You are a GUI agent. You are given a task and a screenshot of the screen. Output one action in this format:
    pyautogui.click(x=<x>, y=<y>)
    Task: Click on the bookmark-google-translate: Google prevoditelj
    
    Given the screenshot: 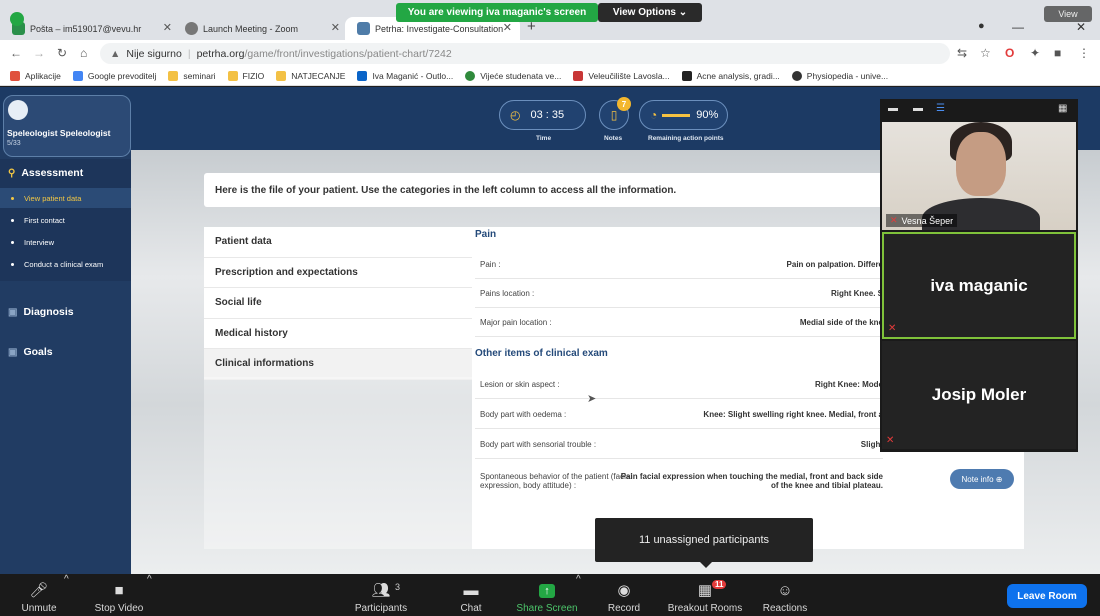 What is the action you would take?
    pyautogui.click(x=114, y=75)
    